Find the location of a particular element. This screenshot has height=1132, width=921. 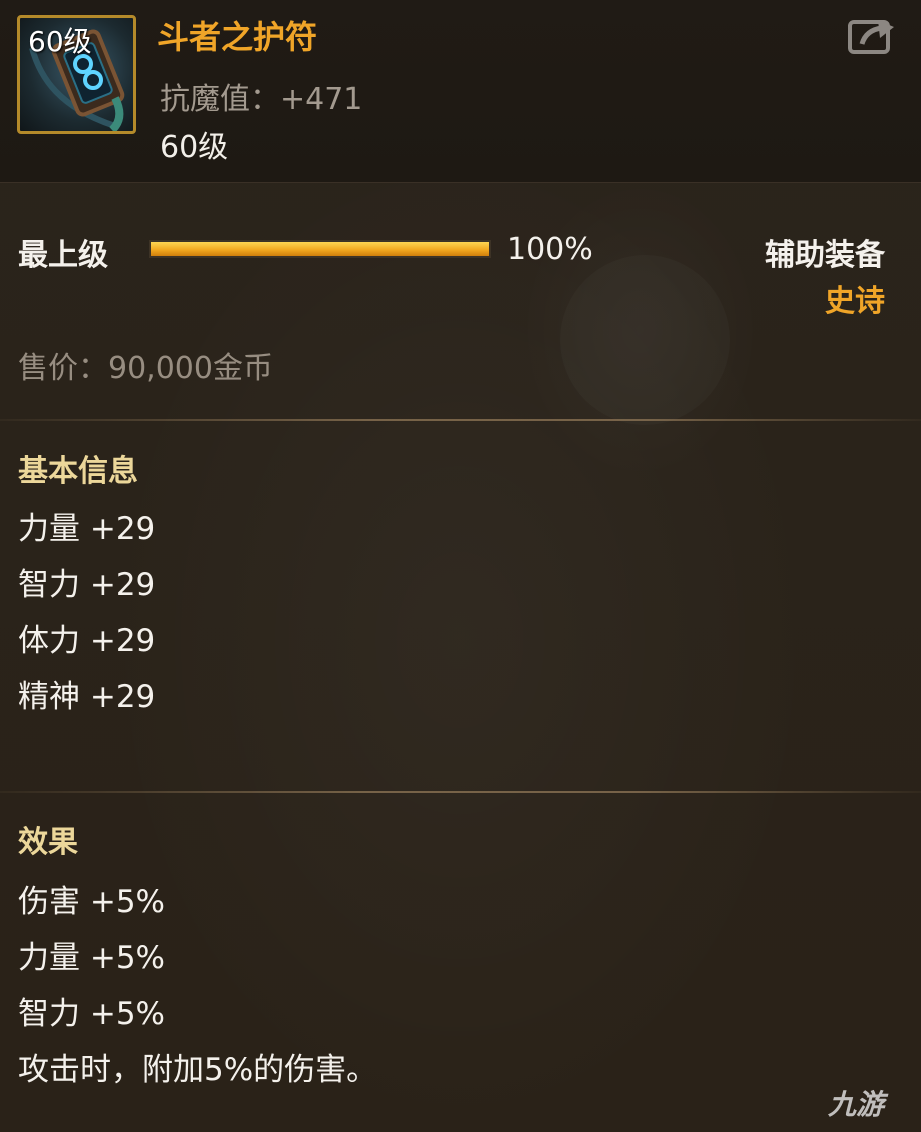

refine-progress-fill is located at coordinates (320, 249).